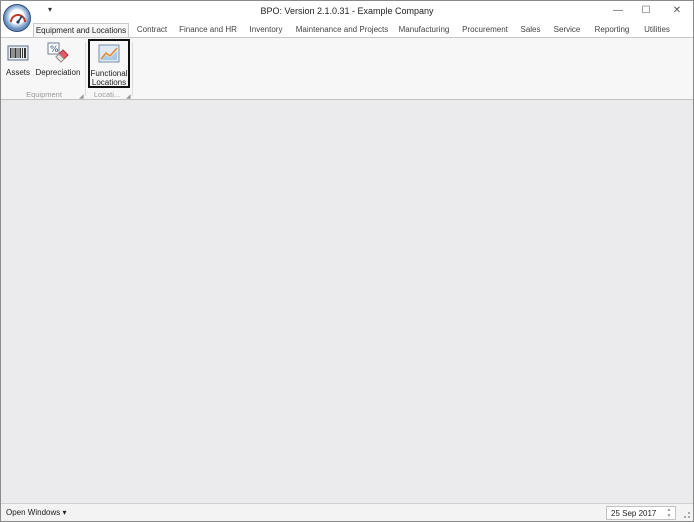  What do you see at coordinates (109, 54) in the screenshot?
I see `chart-map-icon` at bounding box center [109, 54].